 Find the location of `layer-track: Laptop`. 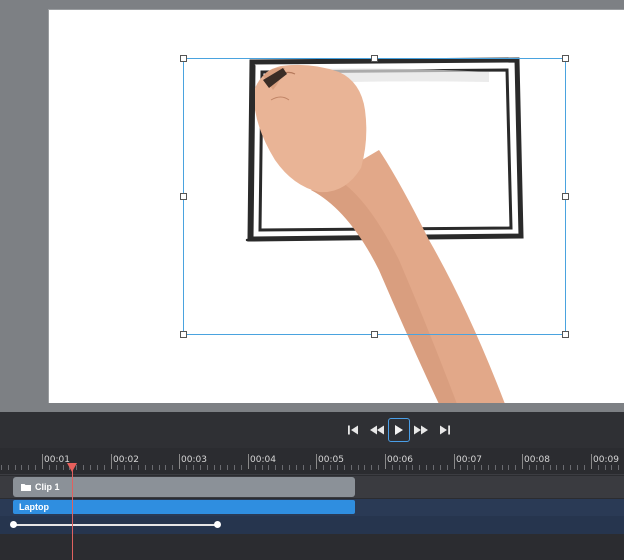

layer-track: Laptop is located at coordinates (312, 507).